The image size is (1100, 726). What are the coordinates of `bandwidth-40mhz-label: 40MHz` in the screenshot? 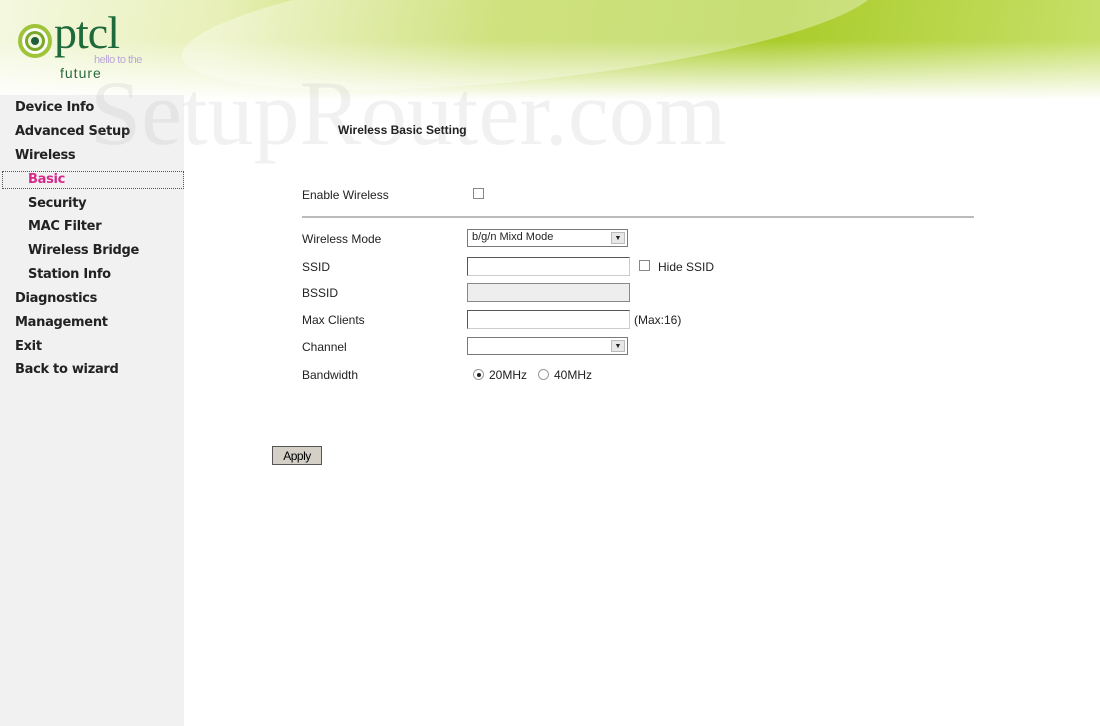 It's located at (573, 375).